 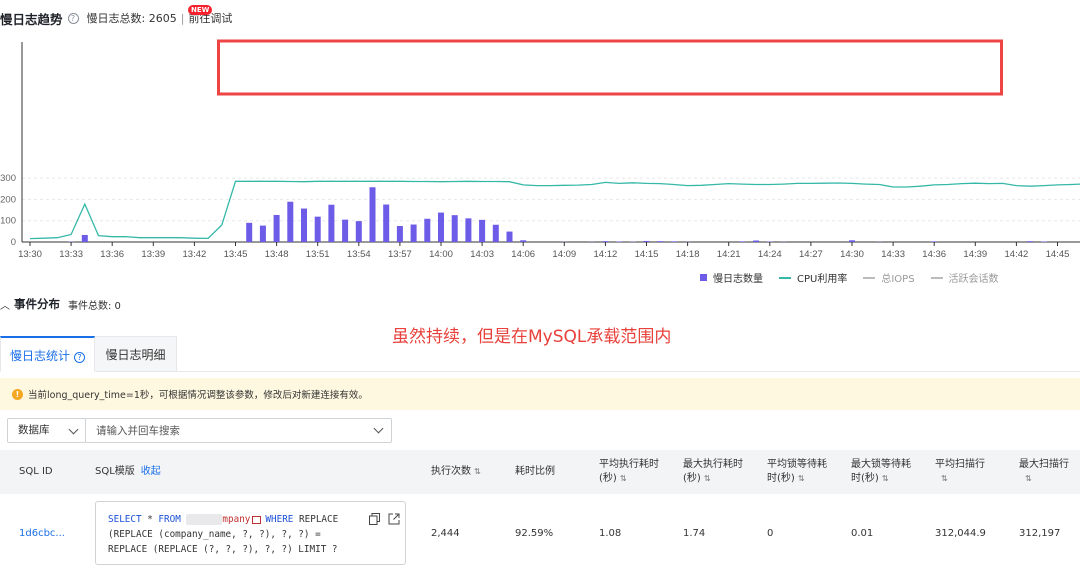 I want to click on open-external-icon, so click(x=394, y=519).